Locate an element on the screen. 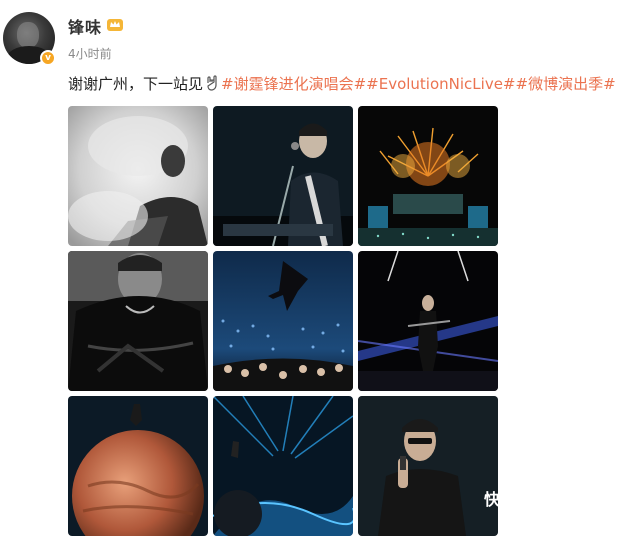 The image size is (640, 536). watermark-text: 快 is located at coordinates (492, 499).